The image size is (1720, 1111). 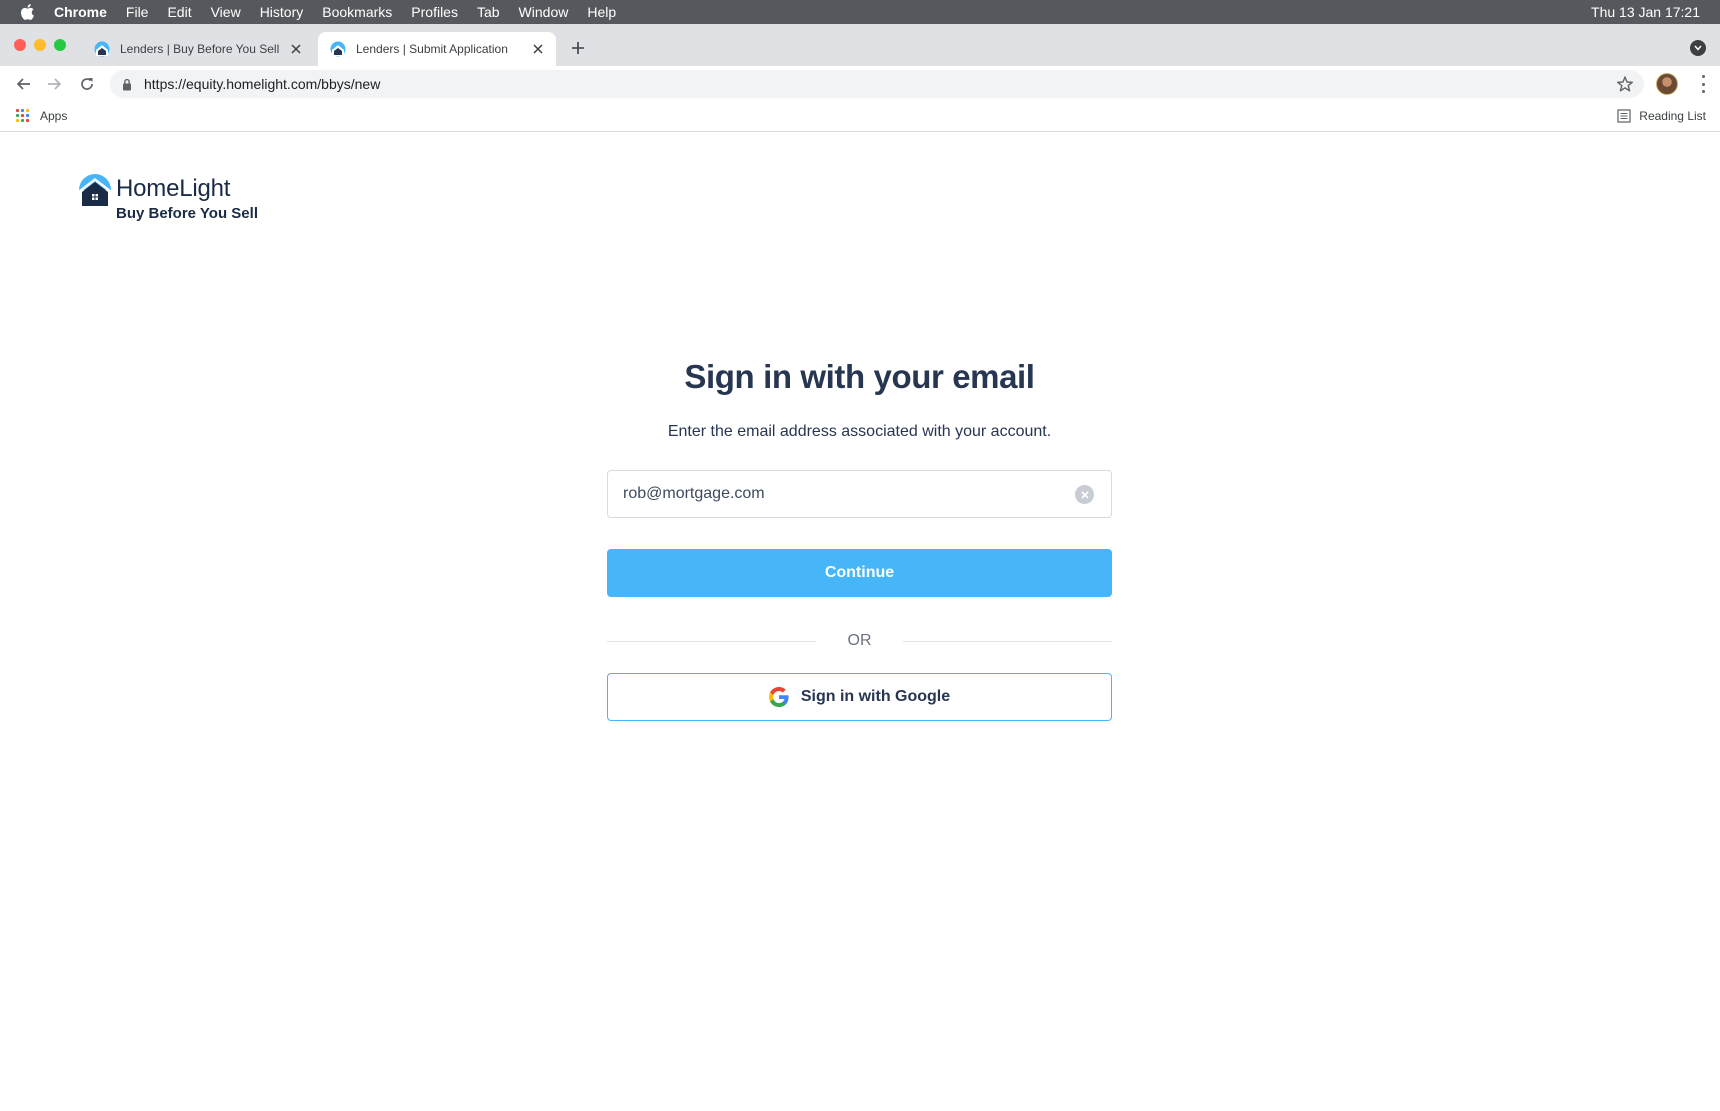 I want to click on email-input, so click(x=838, y=494).